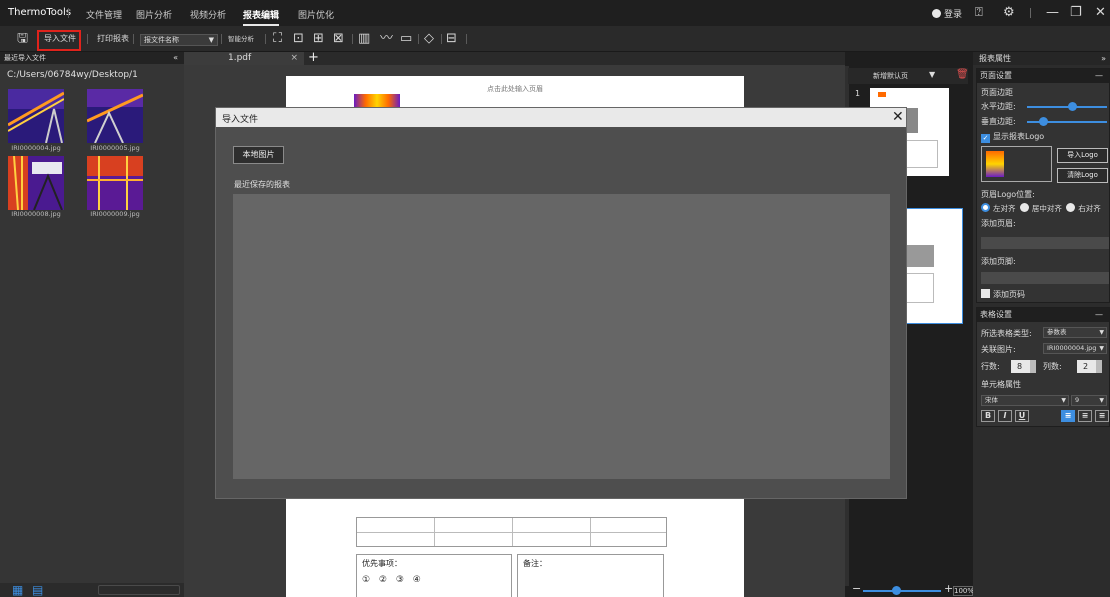  Describe the element at coordinates (590, 575) in the screenshot. I see `remark-box: 备注：` at that location.